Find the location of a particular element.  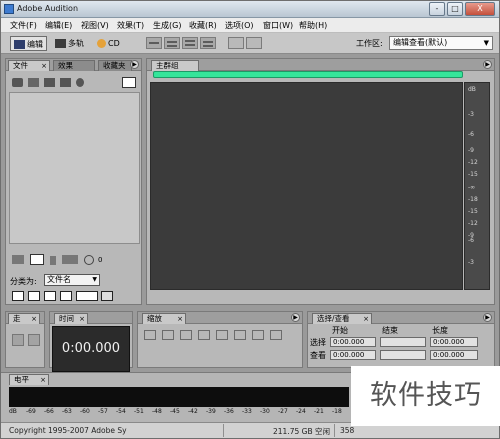

selection-end-field is located at coordinates (403, 342).